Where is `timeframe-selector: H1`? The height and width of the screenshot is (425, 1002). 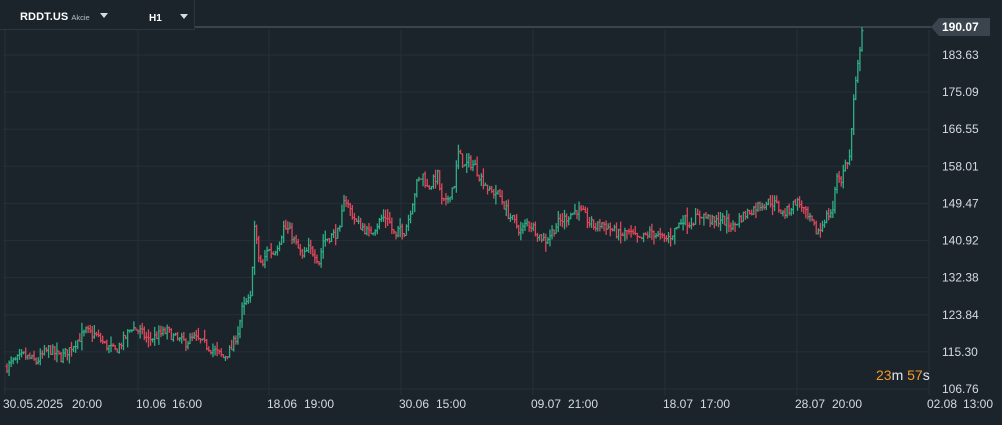 timeframe-selector: H1 is located at coordinates (168, 18).